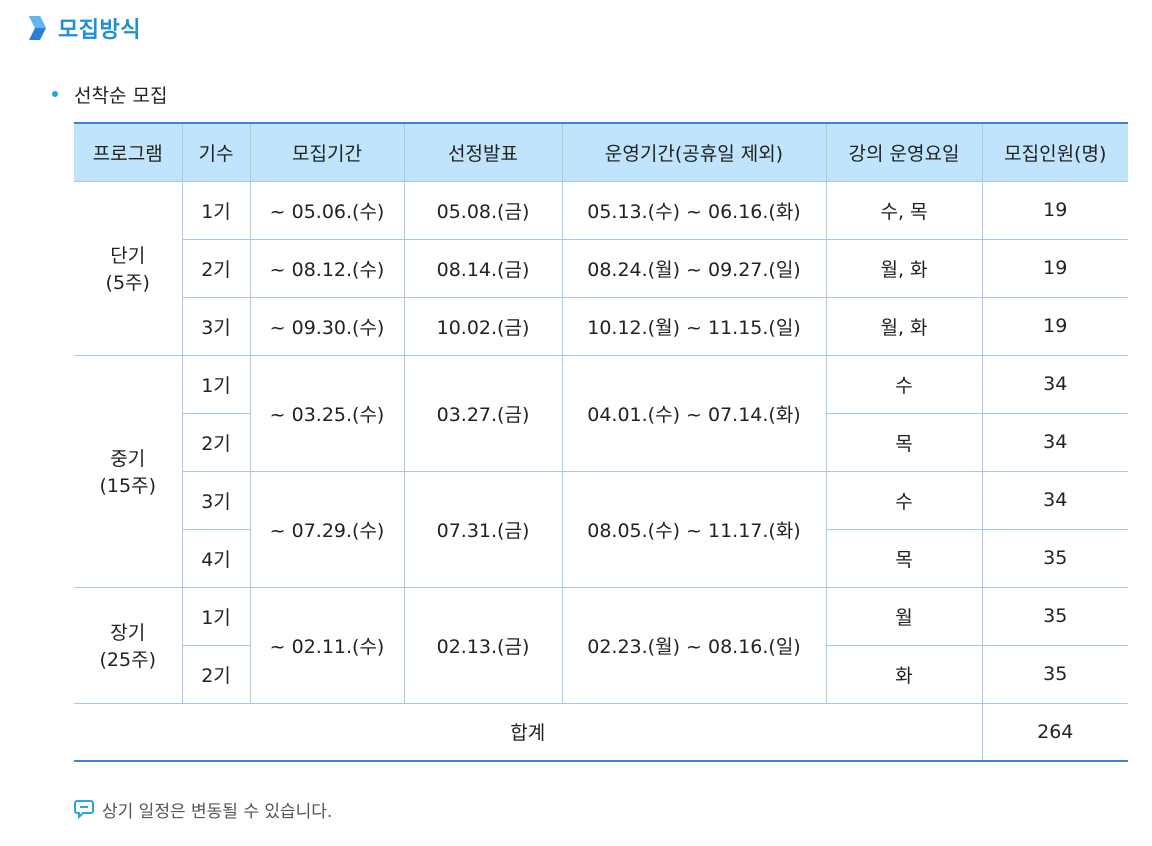  Describe the element at coordinates (327, 529) in the screenshot. I see `period-cell: ~ 07.29.(수)` at that location.